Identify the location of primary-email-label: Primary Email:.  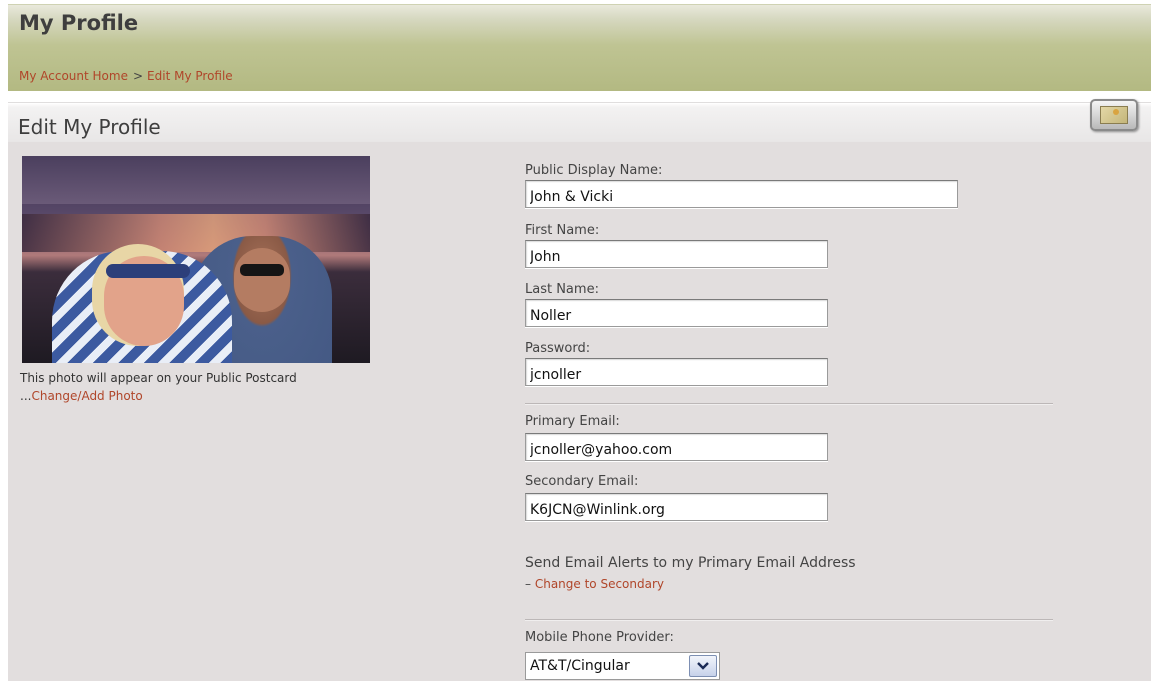
(572, 421).